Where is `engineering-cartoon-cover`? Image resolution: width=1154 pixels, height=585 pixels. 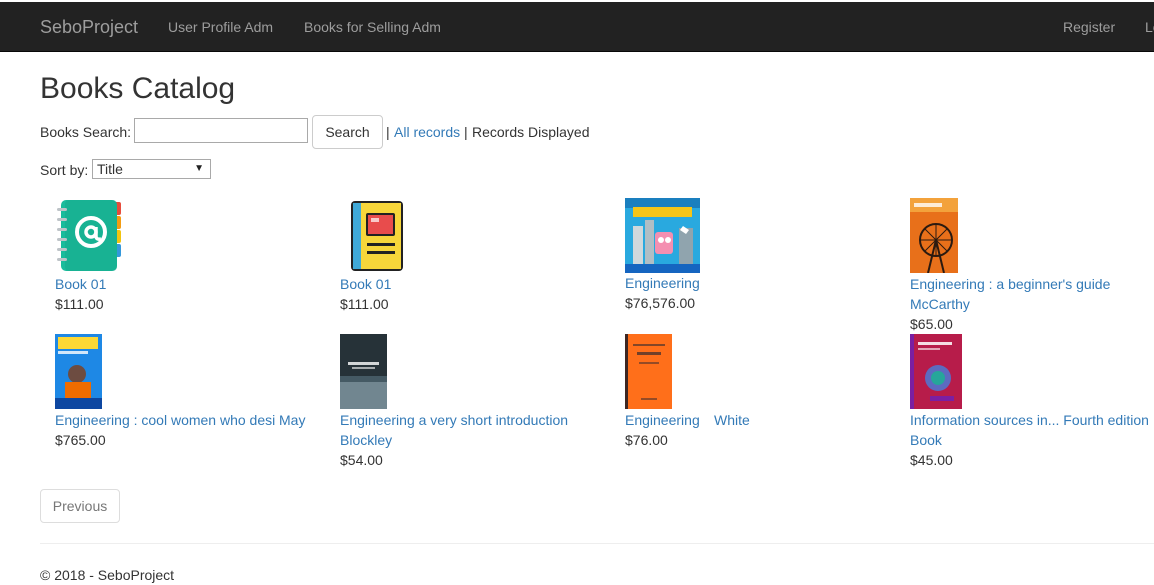
engineering-cartoon-cover is located at coordinates (662, 235).